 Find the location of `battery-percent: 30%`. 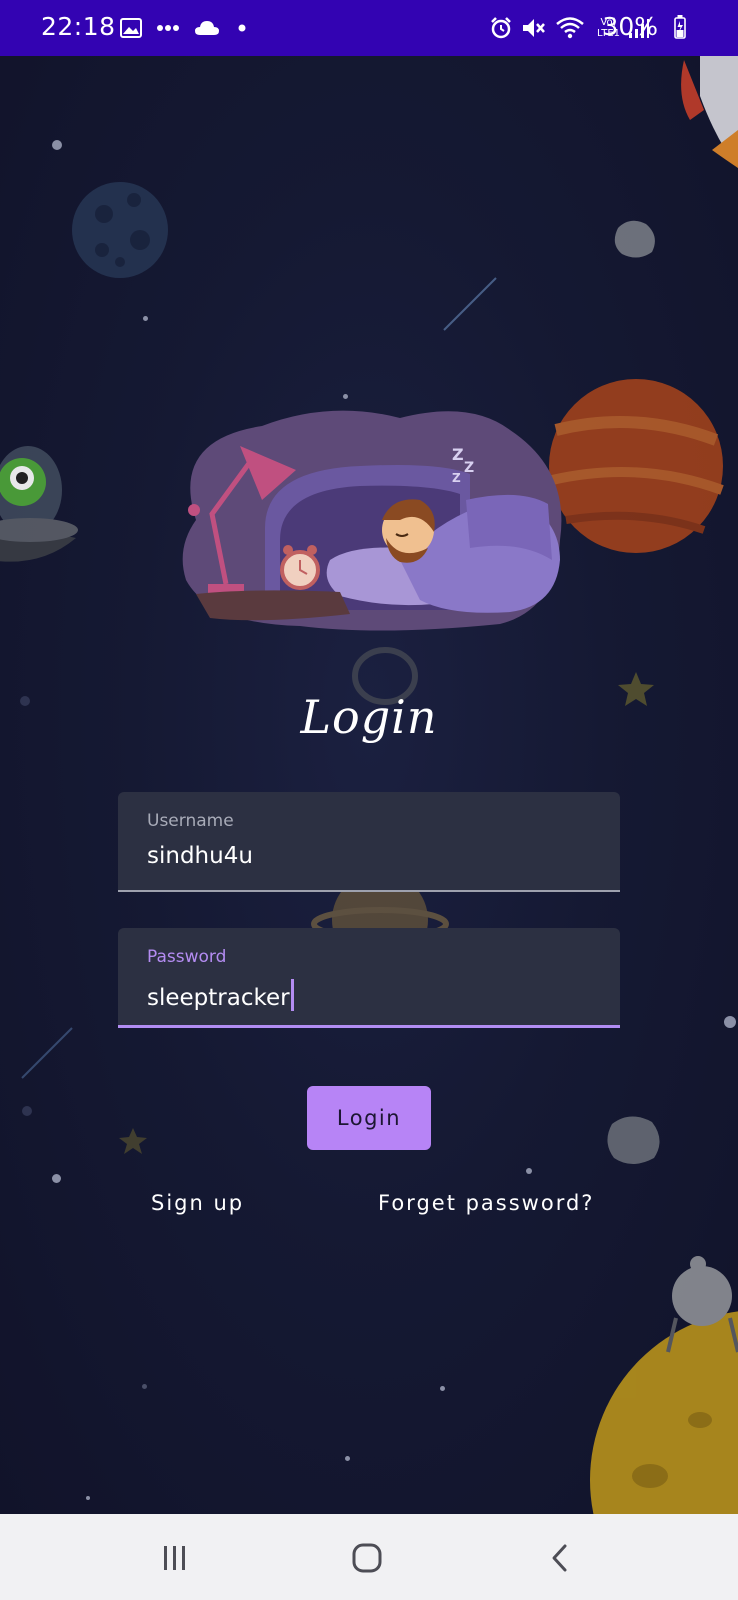

battery-percent: 30% is located at coordinates (630, 26).